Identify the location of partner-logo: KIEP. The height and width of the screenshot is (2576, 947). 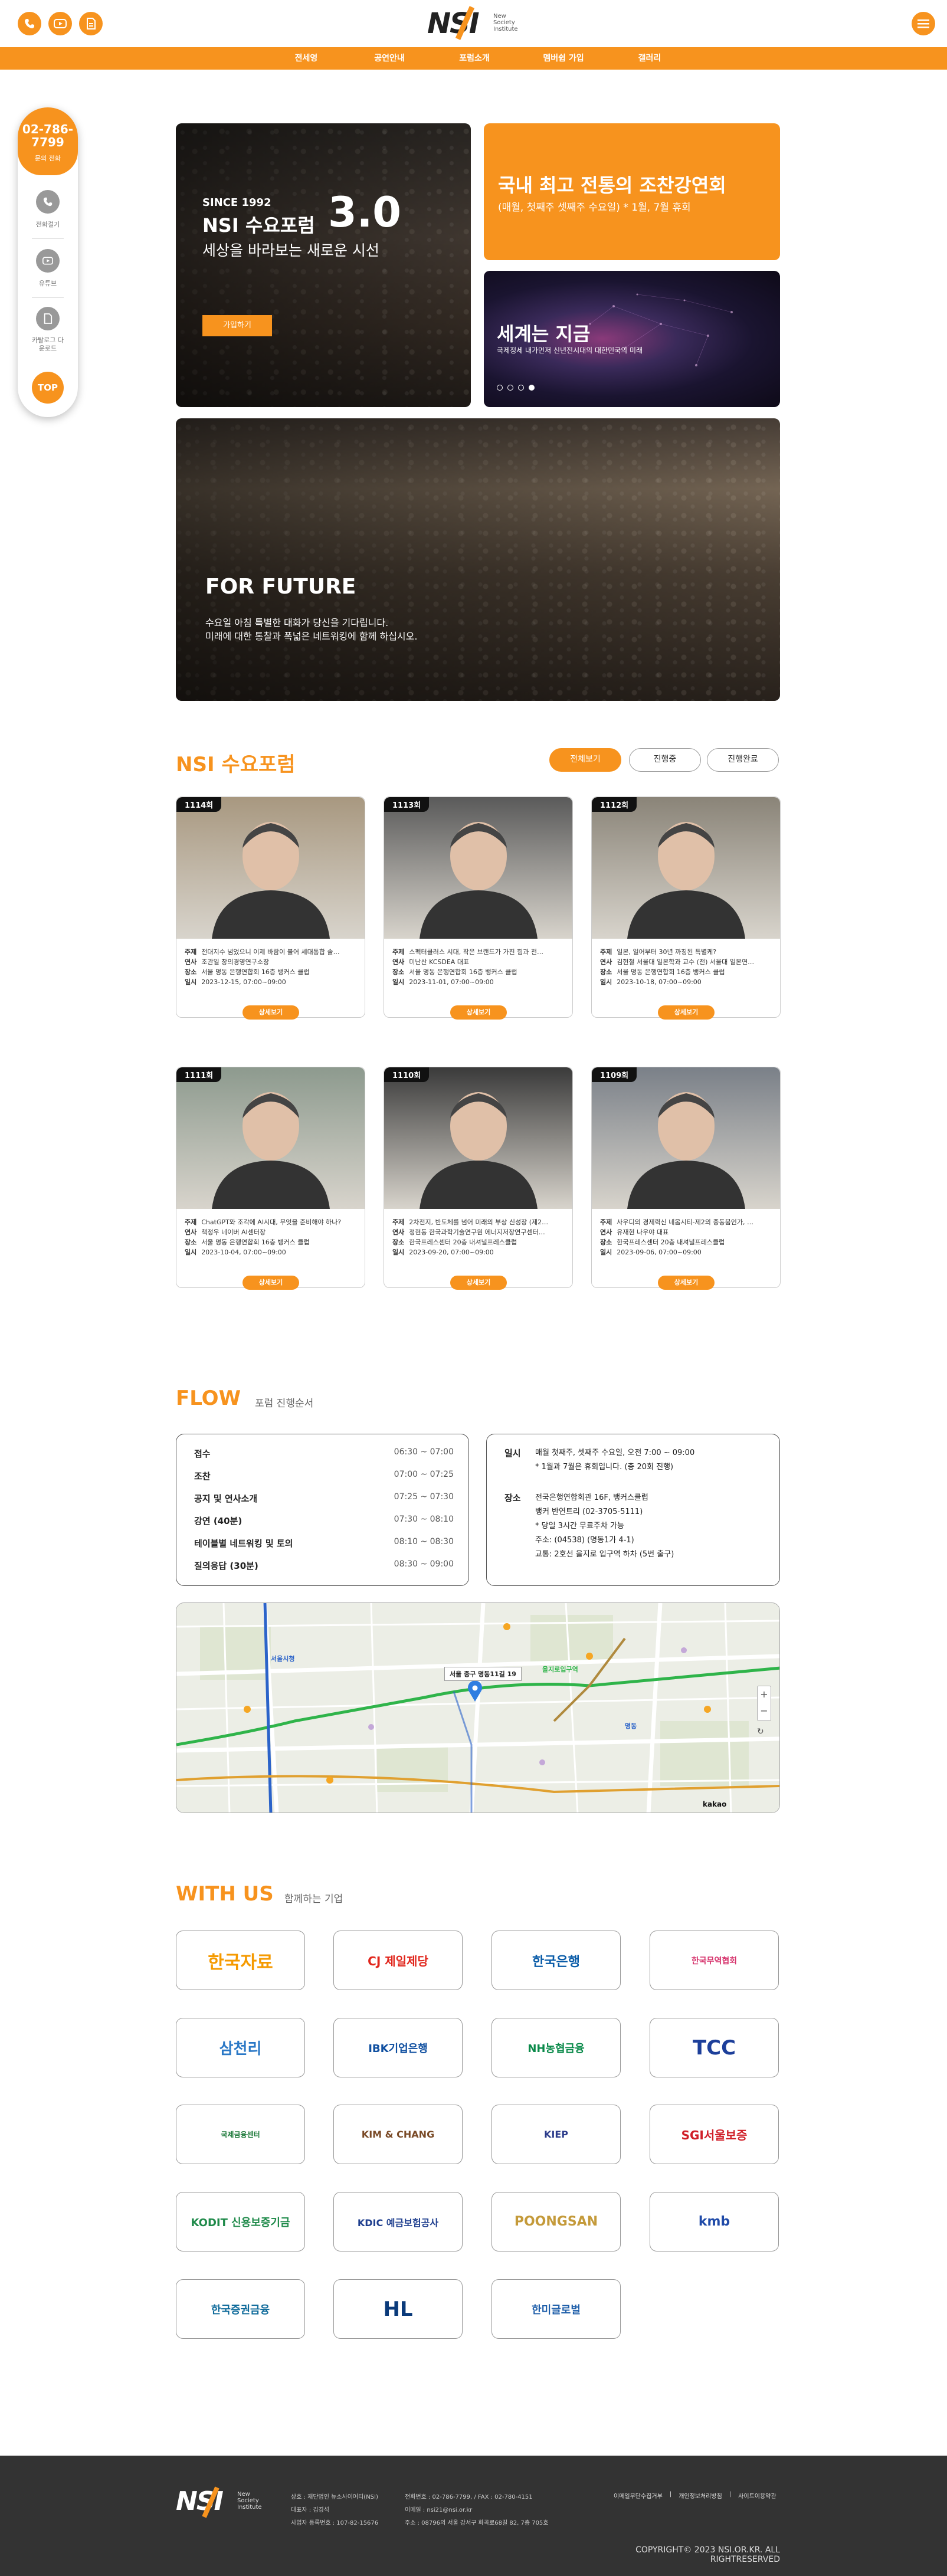
(556, 2134).